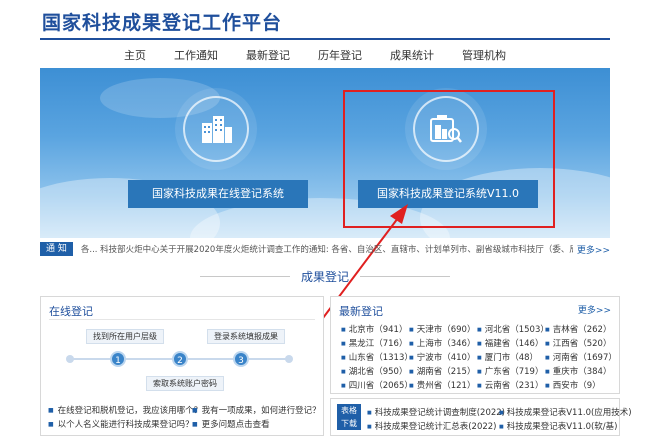  Describe the element at coordinates (349, 423) in the screenshot. I see `form-tag-line: 下载` at that location.